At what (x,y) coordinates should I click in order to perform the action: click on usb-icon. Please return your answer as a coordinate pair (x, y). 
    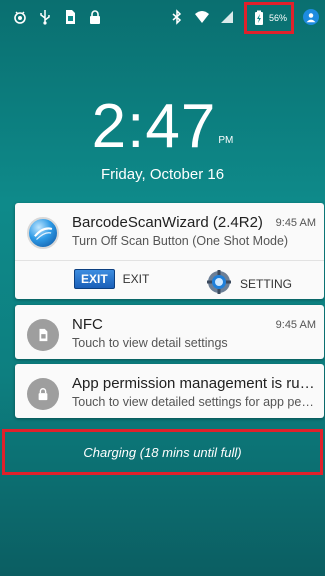
    Looking at the image, I should click on (45, 17).